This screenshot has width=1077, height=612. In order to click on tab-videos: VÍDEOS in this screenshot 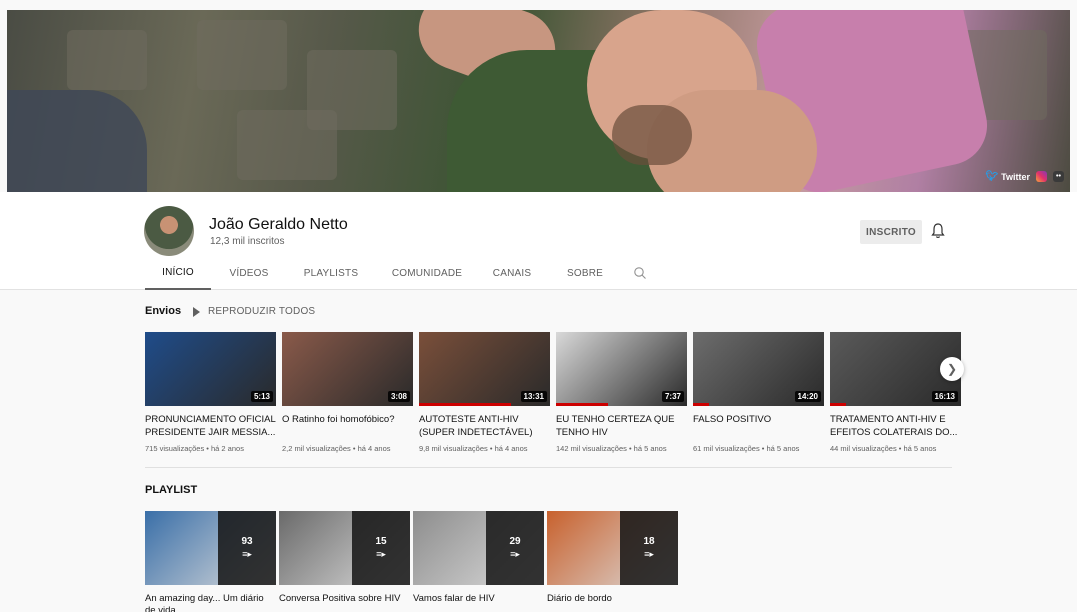, I will do `click(249, 273)`.